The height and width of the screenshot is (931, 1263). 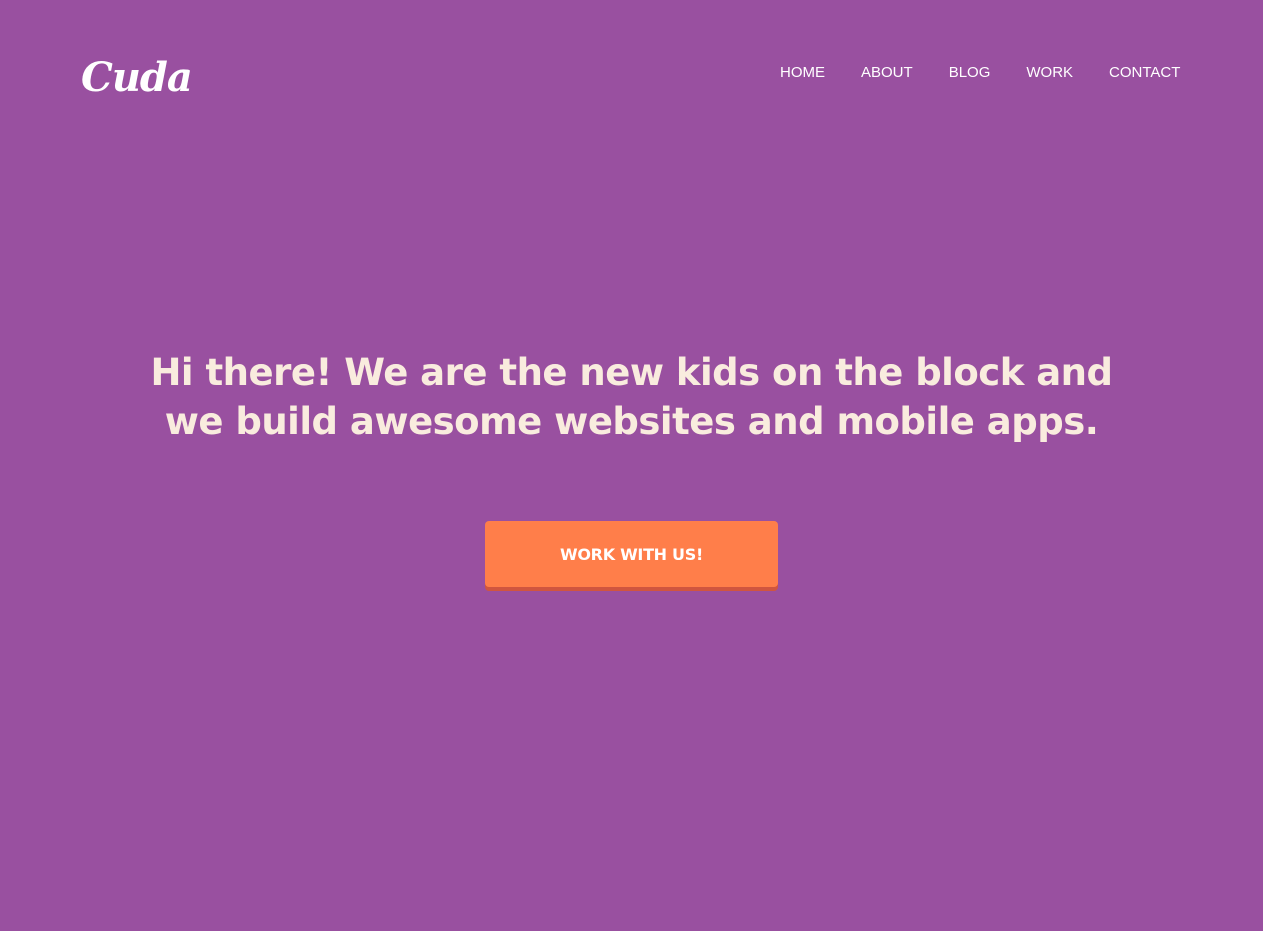 What do you see at coordinates (137, 78) in the screenshot?
I see `logo: Cuda` at bounding box center [137, 78].